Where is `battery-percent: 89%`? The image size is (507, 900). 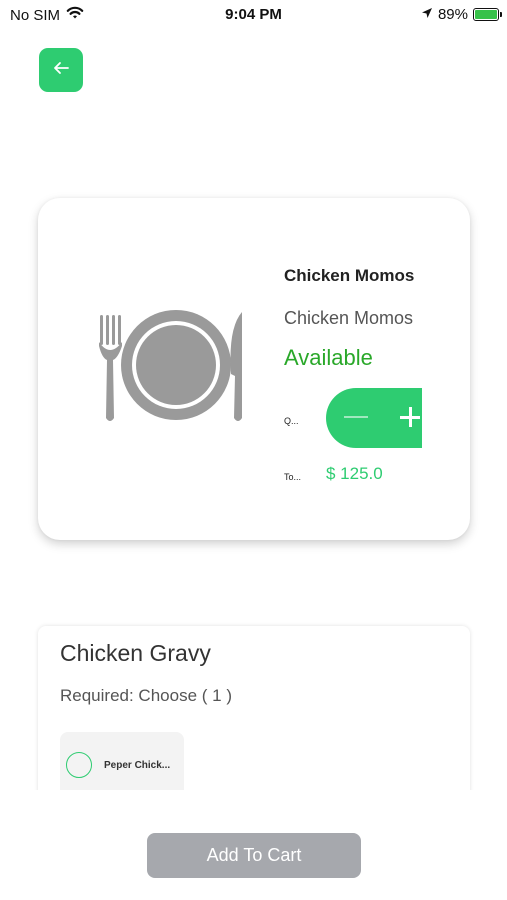 battery-percent: 89% is located at coordinates (452, 14).